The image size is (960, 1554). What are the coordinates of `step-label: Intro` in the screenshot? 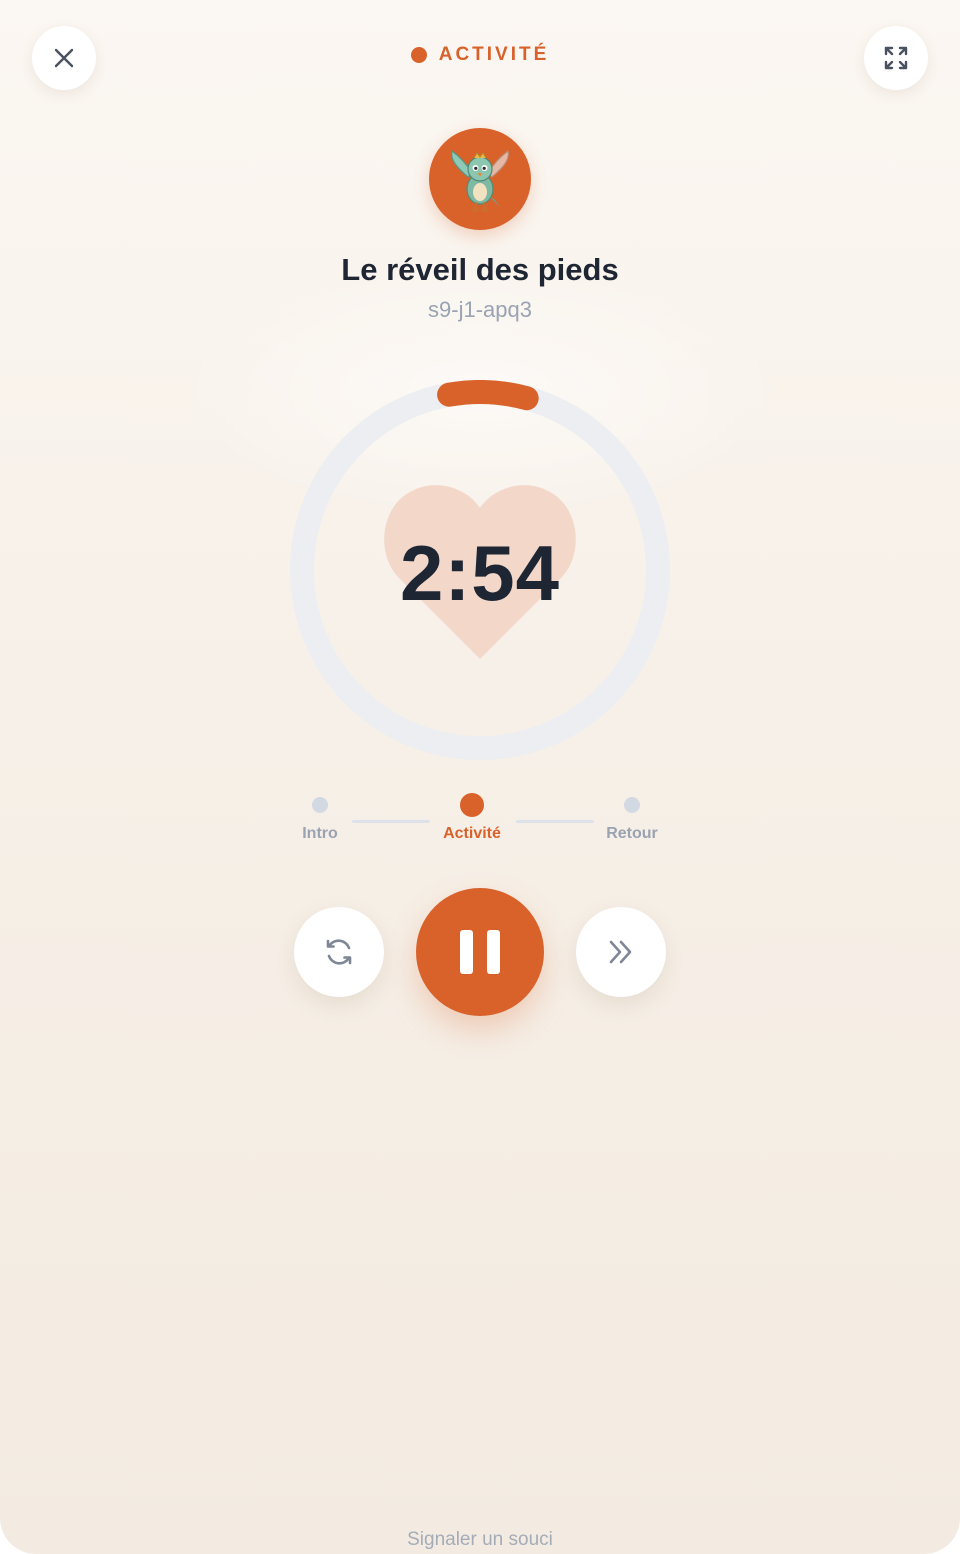 It's located at (320, 833).